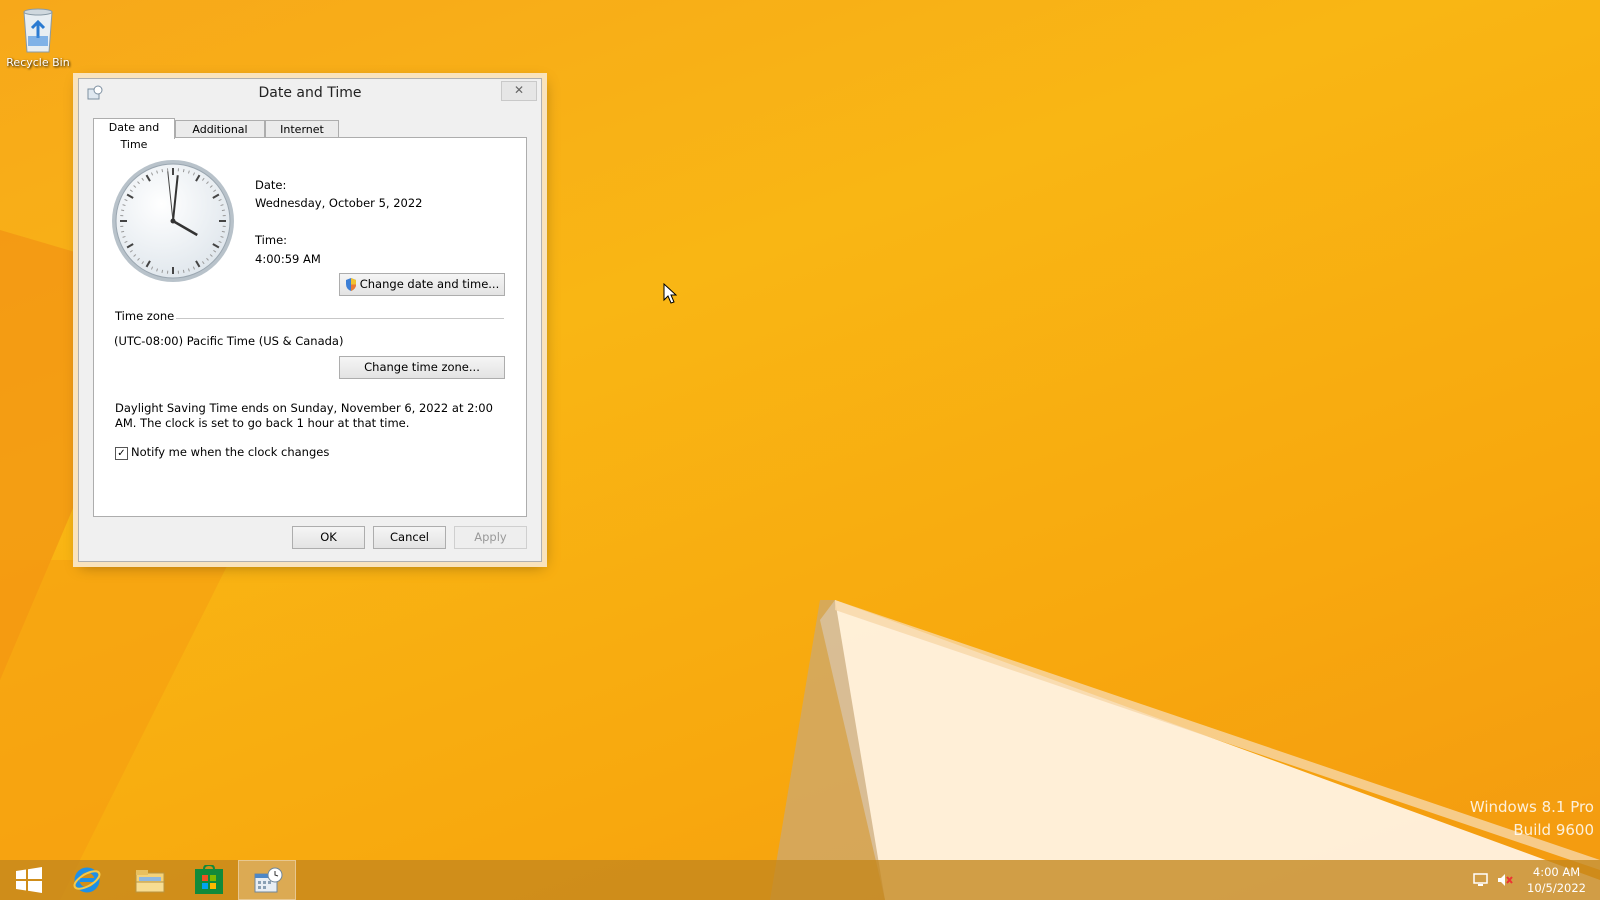  I want to click on uac-shield-icon, so click(351, 287).